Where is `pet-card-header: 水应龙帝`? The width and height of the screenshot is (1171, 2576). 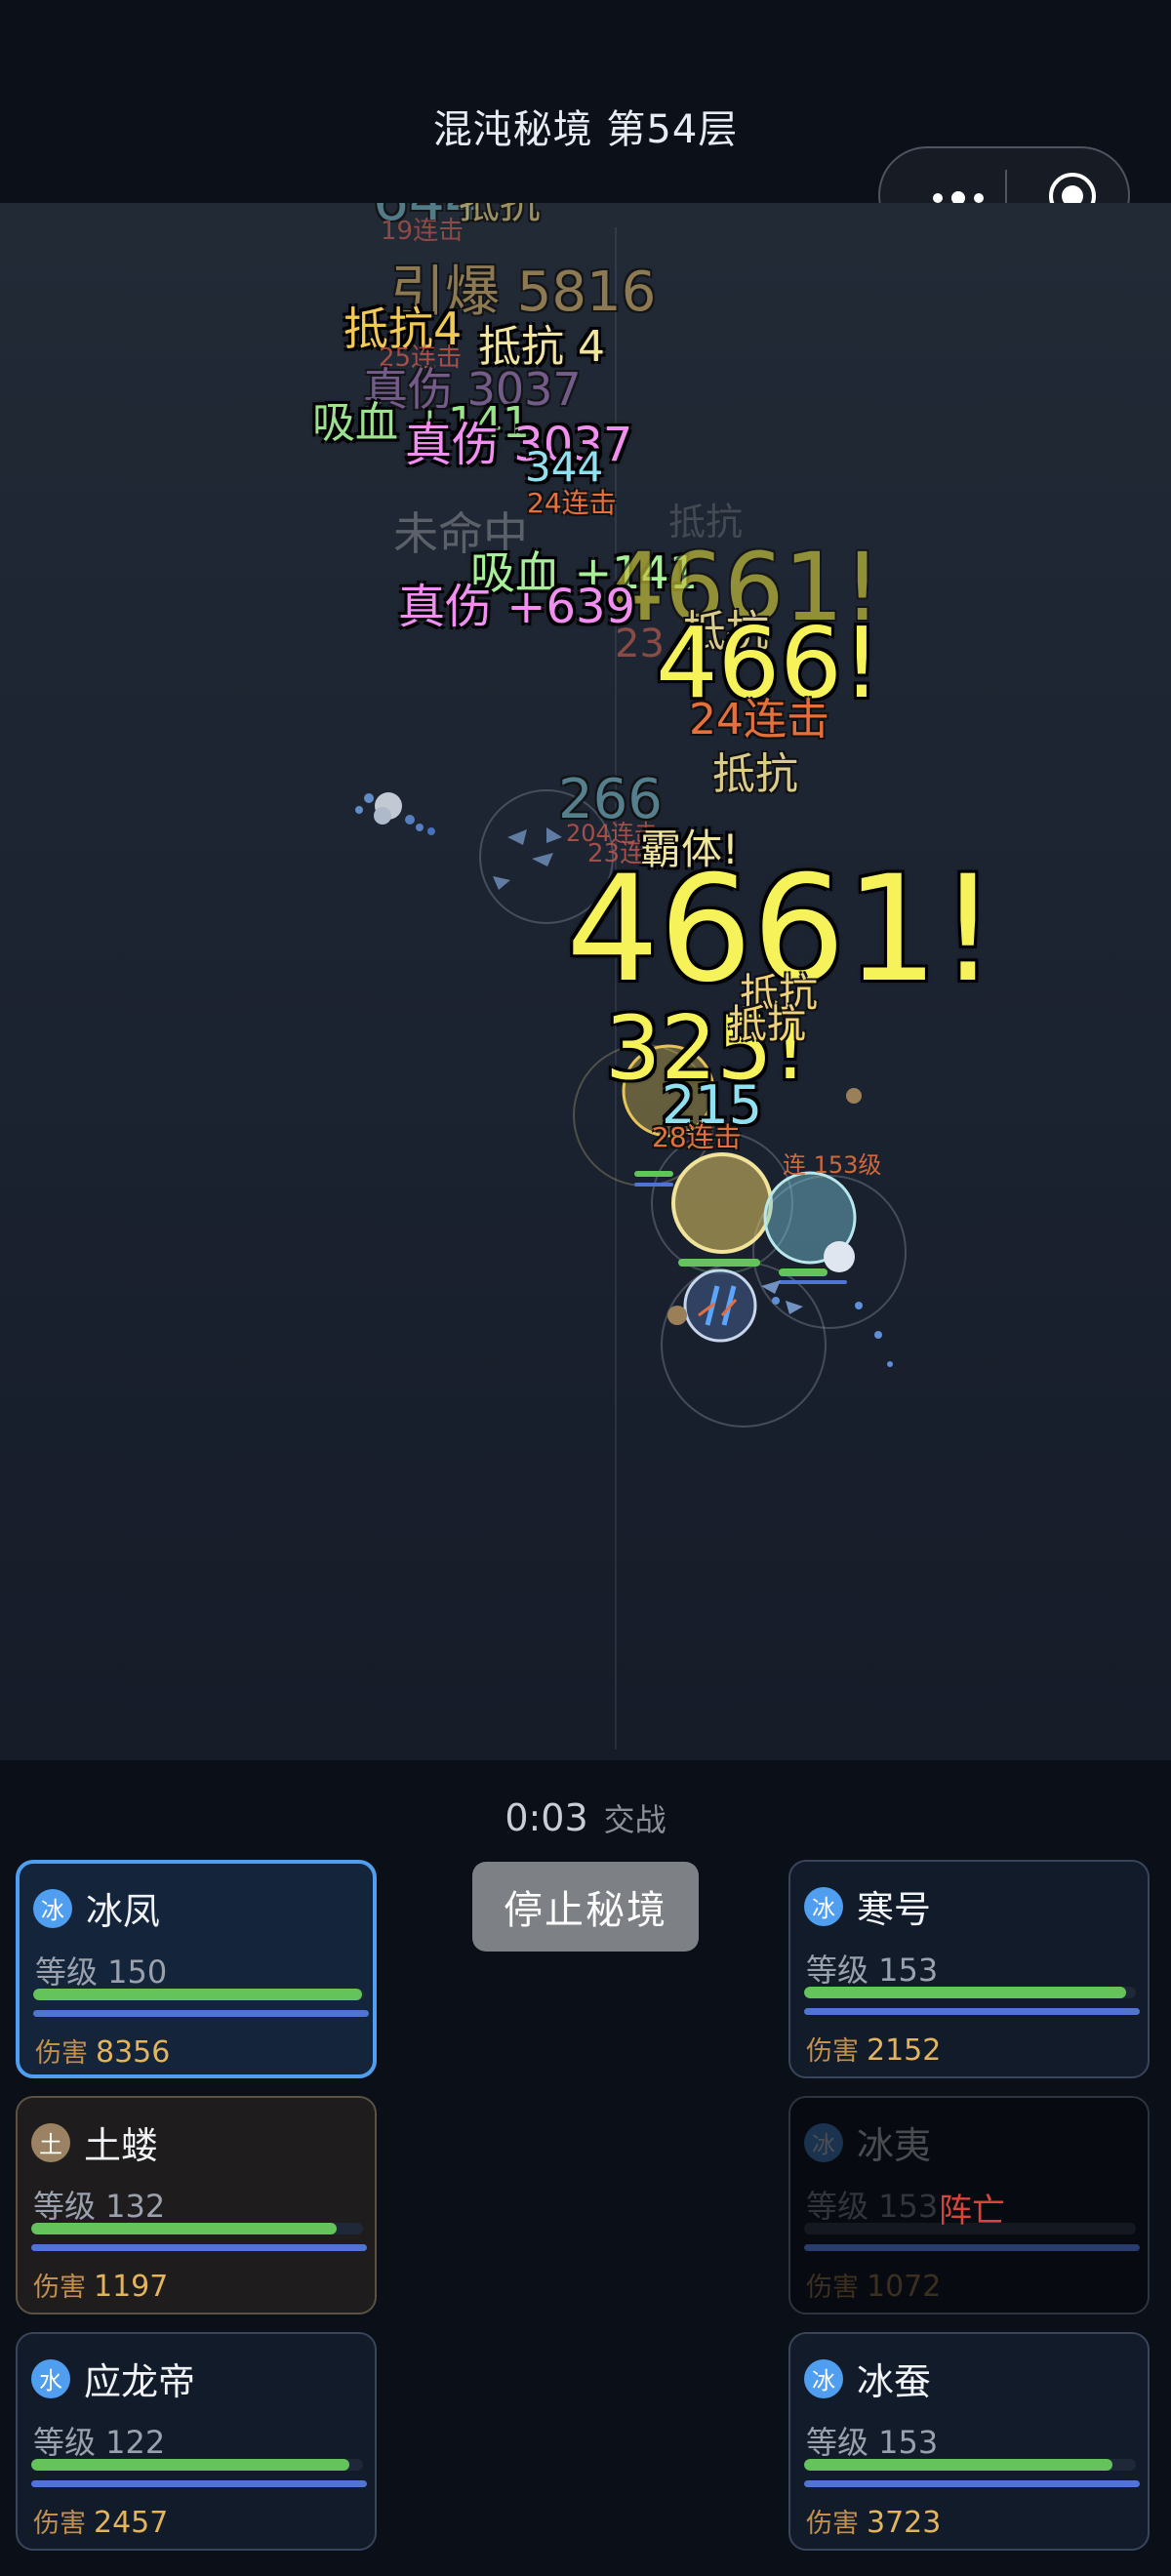
pet-card-header: 水应龙帝 is located at coordinates (113, 2378).